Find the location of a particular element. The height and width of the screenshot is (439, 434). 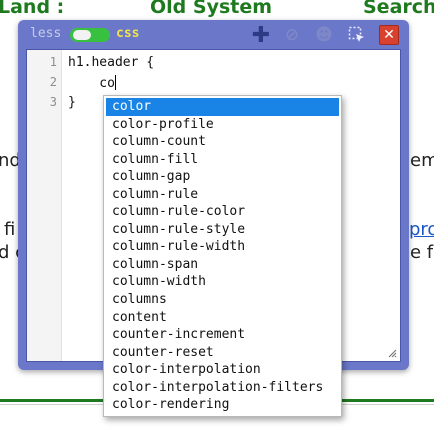

autocomplete-item: counter-increment is located at coordinates (222, 335).